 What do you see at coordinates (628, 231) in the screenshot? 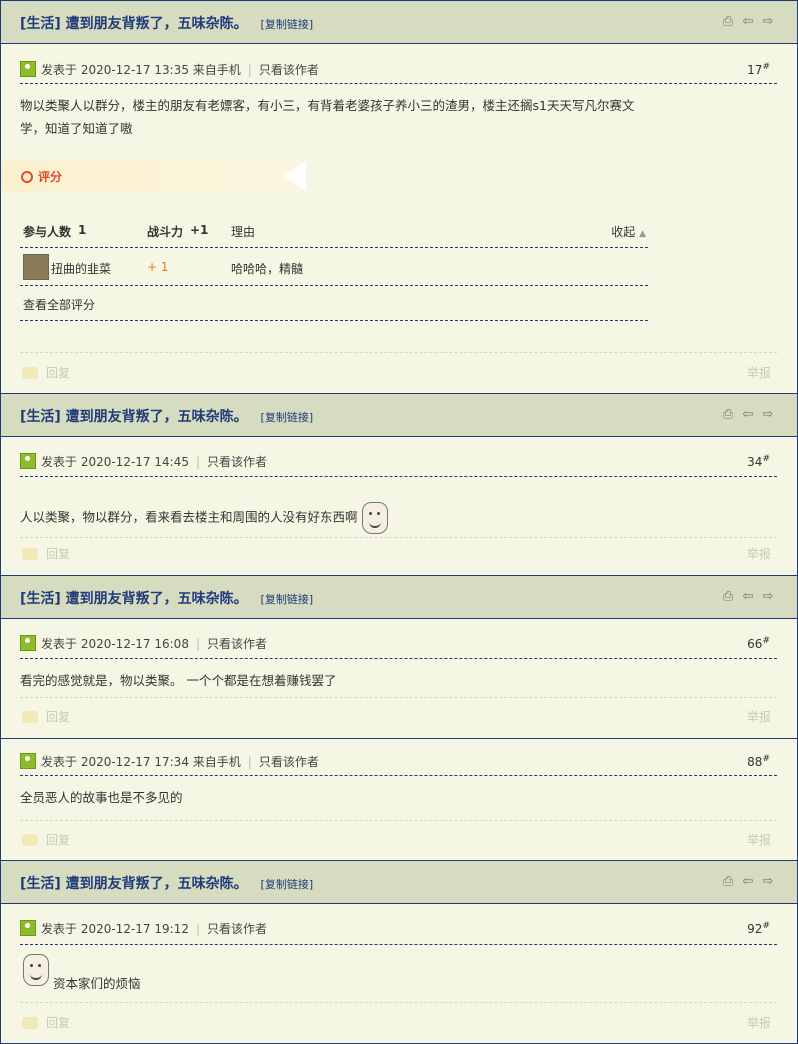
I see `collapse-button: 收起 ▲` at bounding box center [628, 231].